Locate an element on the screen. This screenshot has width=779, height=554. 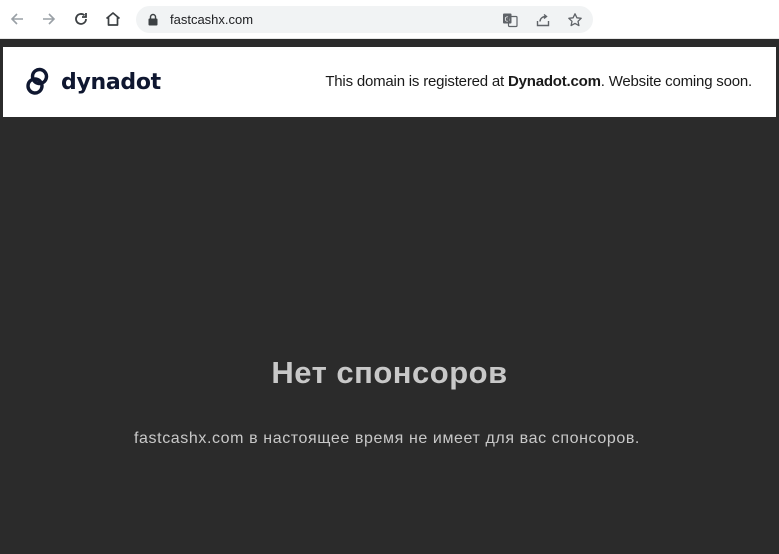
lock-icon is located at coordinates (153, 19).